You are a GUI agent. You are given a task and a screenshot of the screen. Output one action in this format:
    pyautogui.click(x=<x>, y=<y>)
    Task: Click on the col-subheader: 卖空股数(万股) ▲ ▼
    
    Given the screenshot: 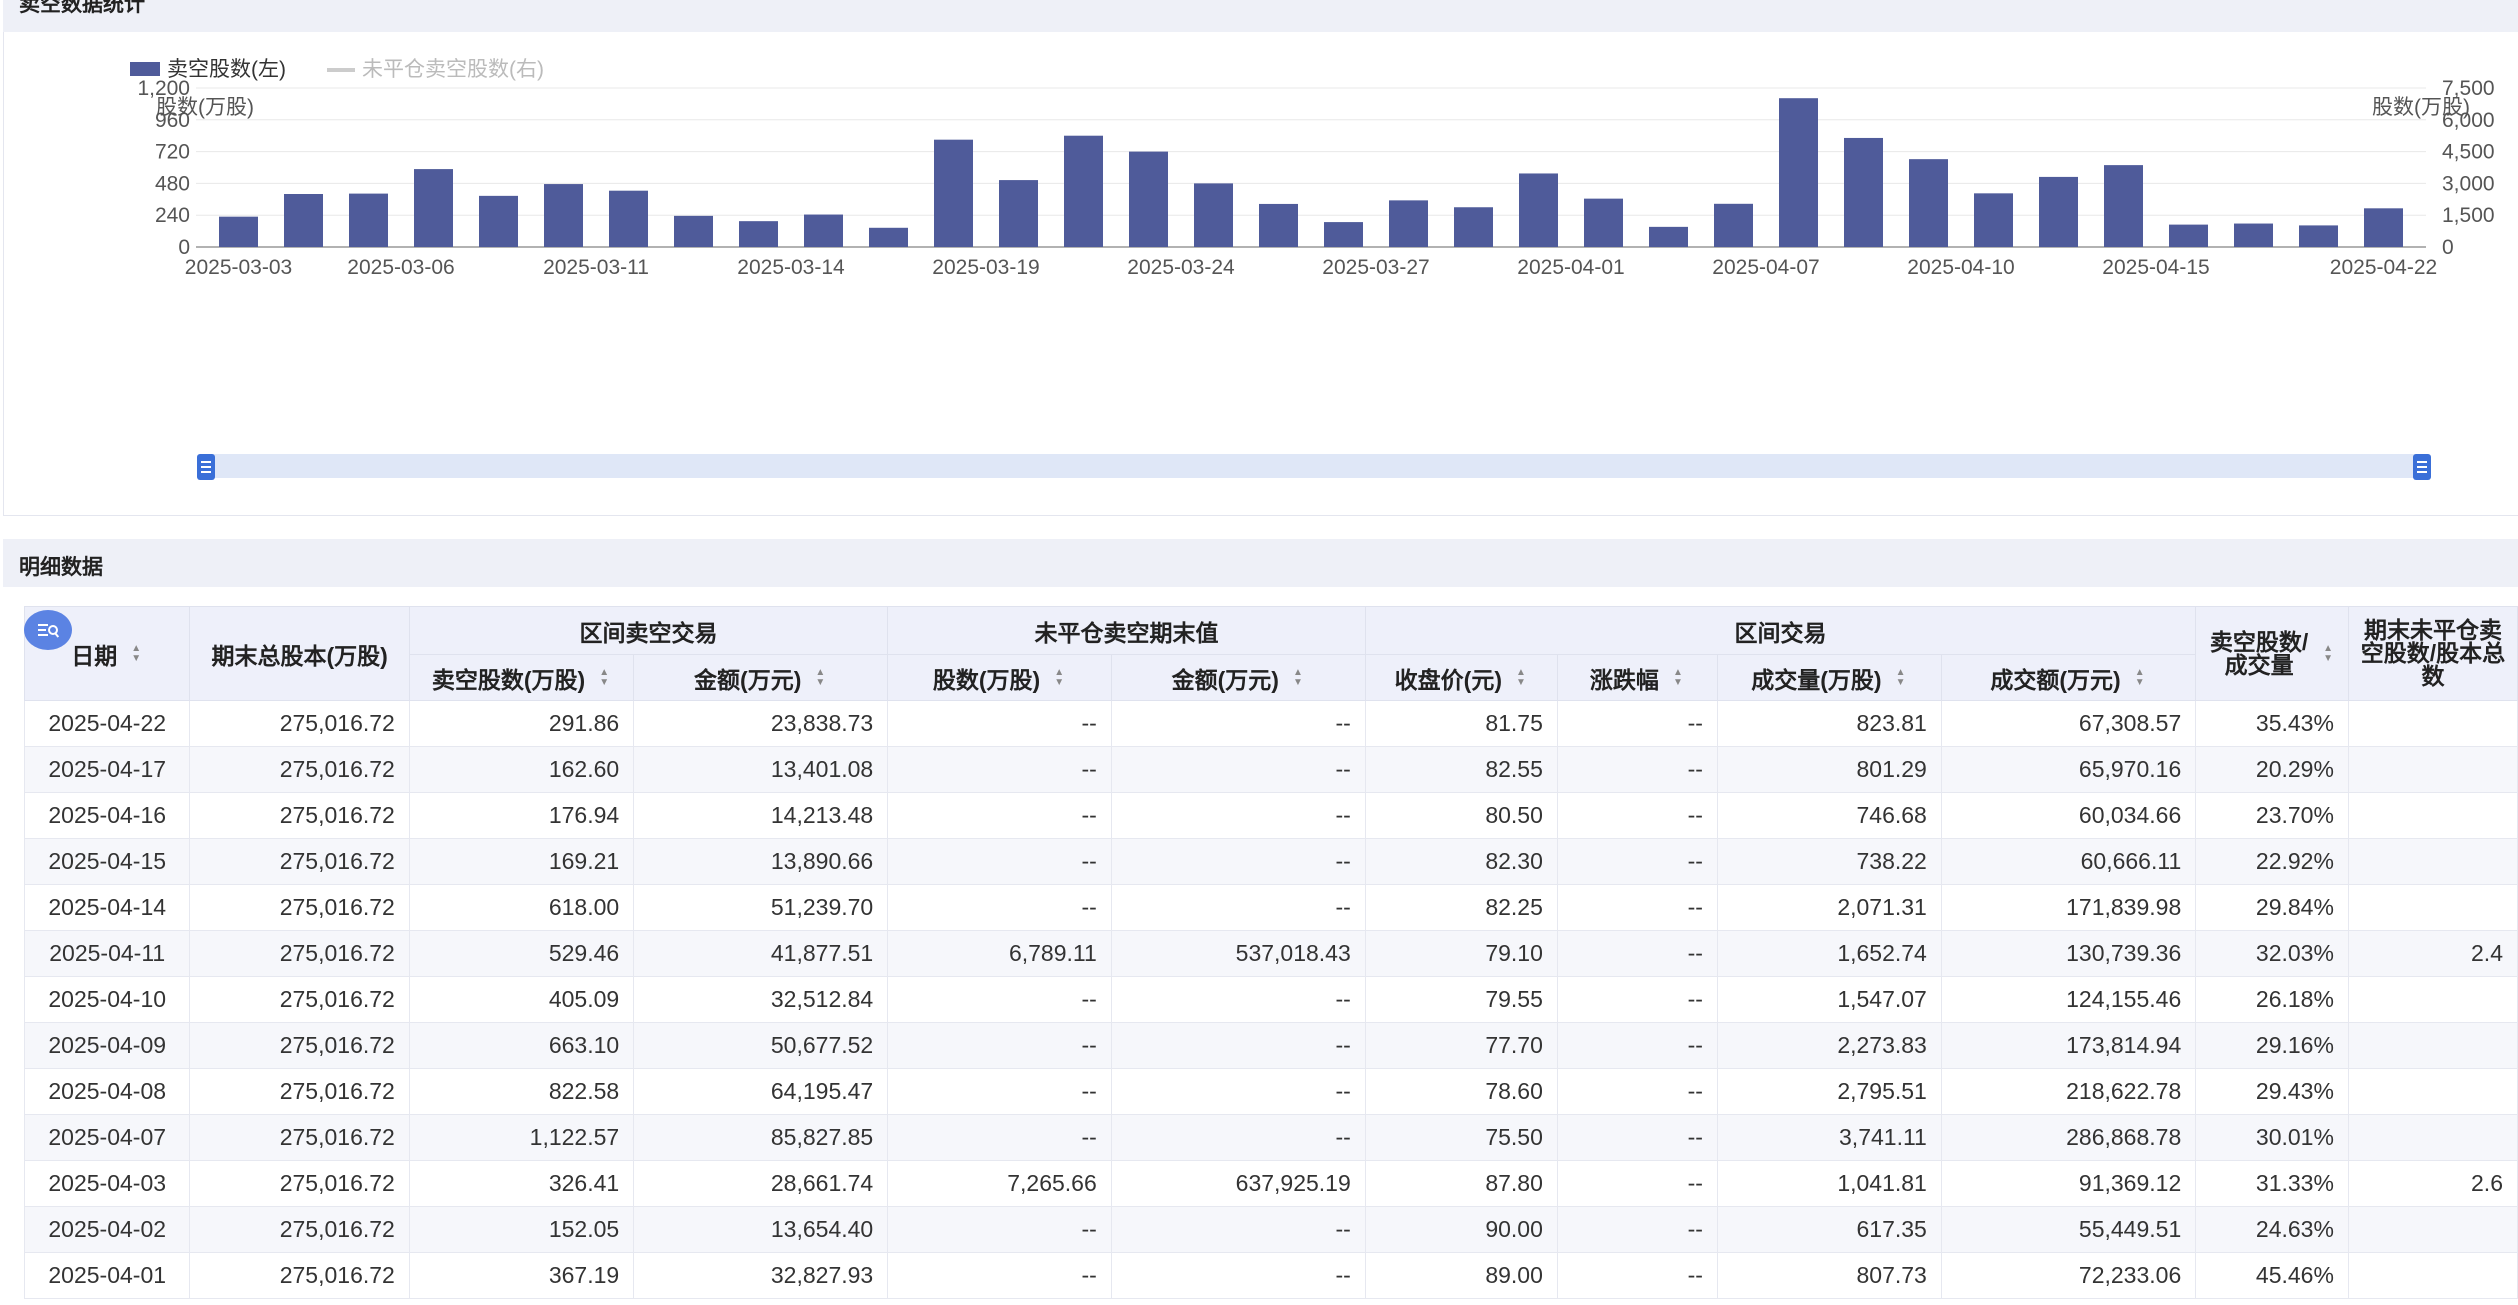 What is the action you would take?
    pyautogui.click(x=521, y=677)
    